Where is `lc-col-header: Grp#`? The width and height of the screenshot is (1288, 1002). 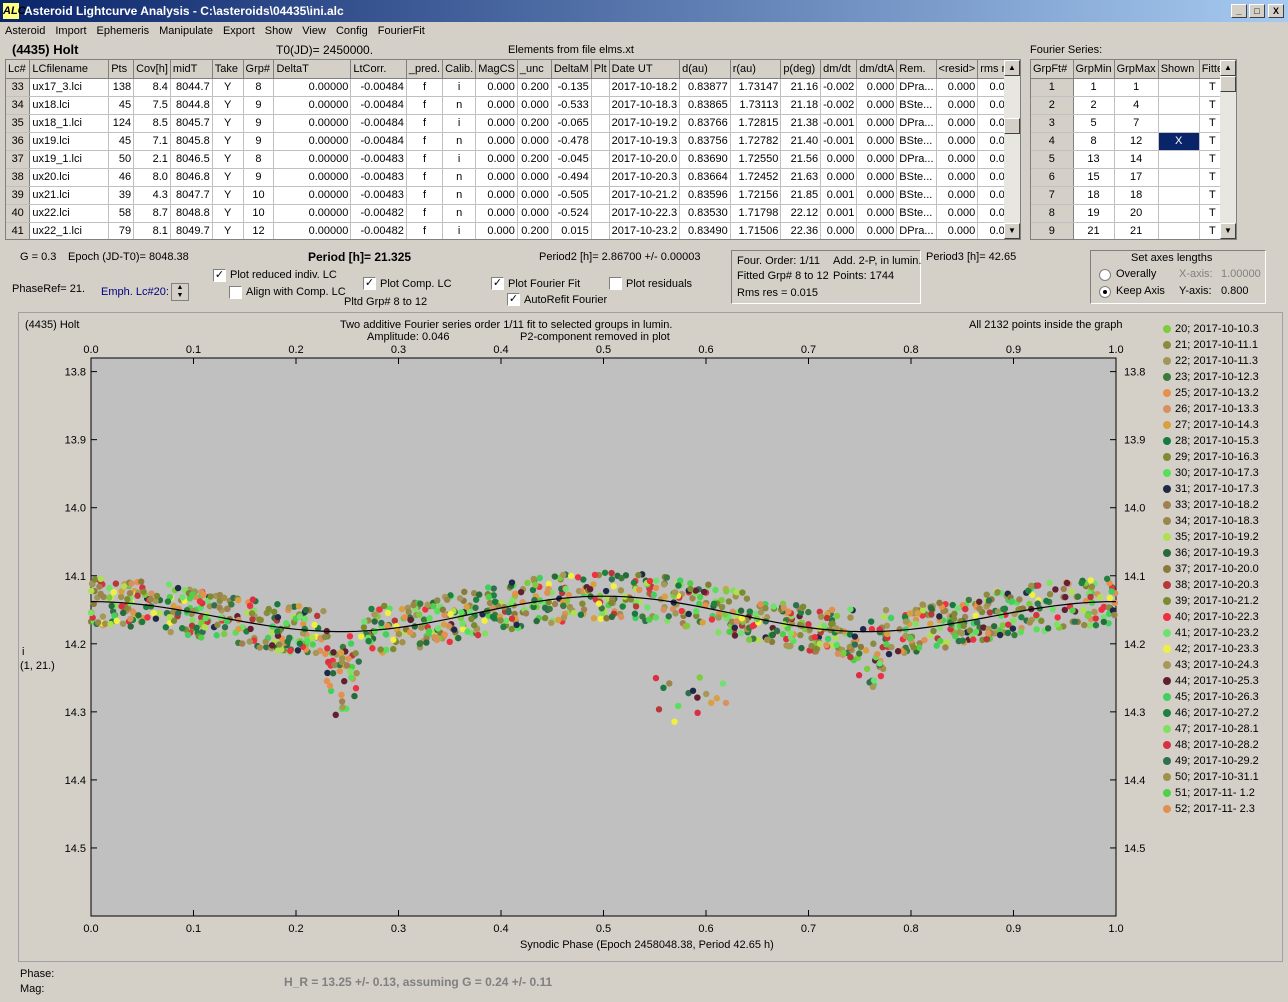
lc-col-header: Grp# is located at coordinates (259, 69).